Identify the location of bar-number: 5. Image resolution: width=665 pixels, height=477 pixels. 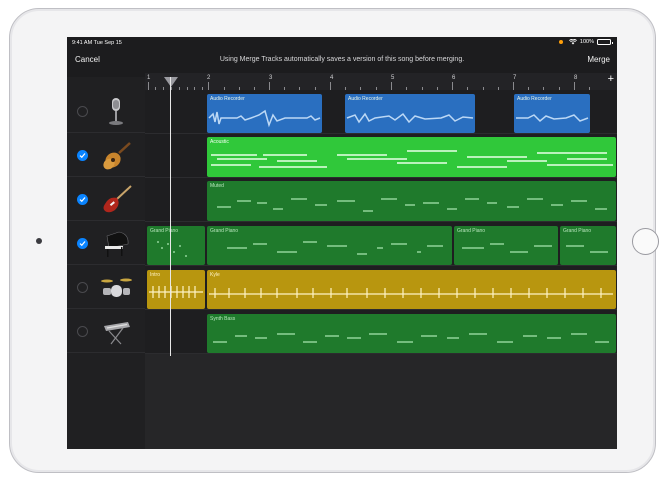
(393, 78).